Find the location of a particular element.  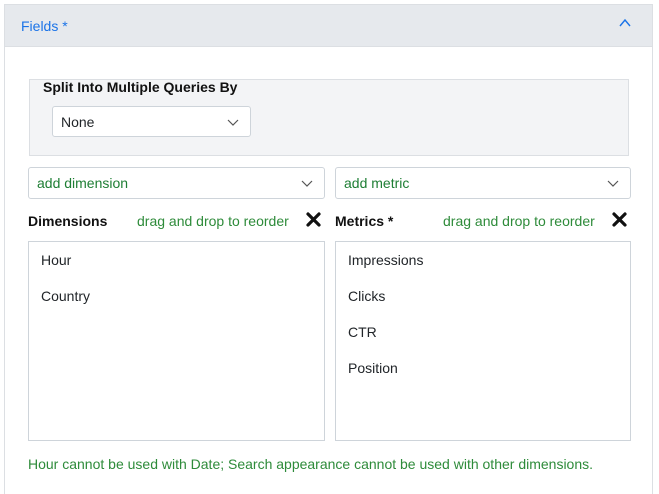

split-queries-label: Split Into Multiple Queries By is located at coordinates (140, 87).